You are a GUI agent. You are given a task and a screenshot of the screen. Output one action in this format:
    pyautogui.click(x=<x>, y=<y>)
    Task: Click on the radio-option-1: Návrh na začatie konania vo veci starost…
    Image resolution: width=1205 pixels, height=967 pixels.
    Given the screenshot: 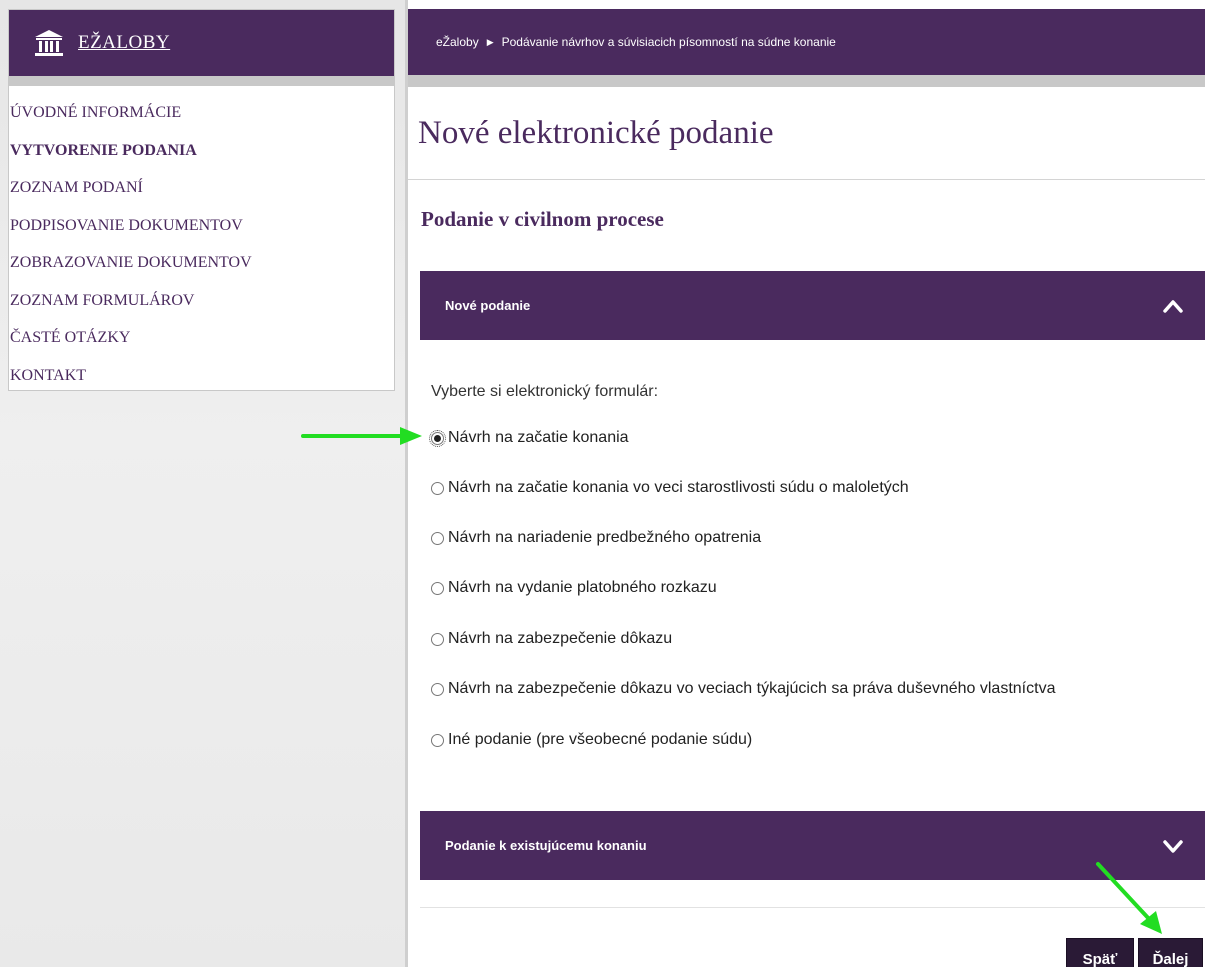 What is the action you would take?
    pyautogui.click(x=670, y=488)
    